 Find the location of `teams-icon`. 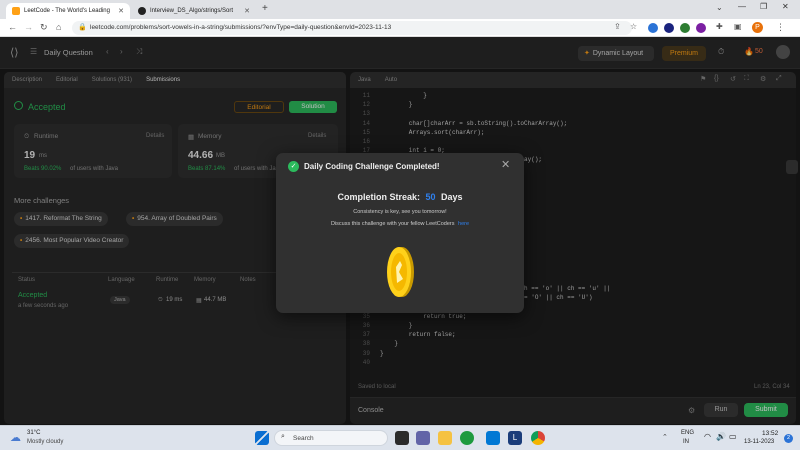

teams-icon is located at coordinates (423, 438).